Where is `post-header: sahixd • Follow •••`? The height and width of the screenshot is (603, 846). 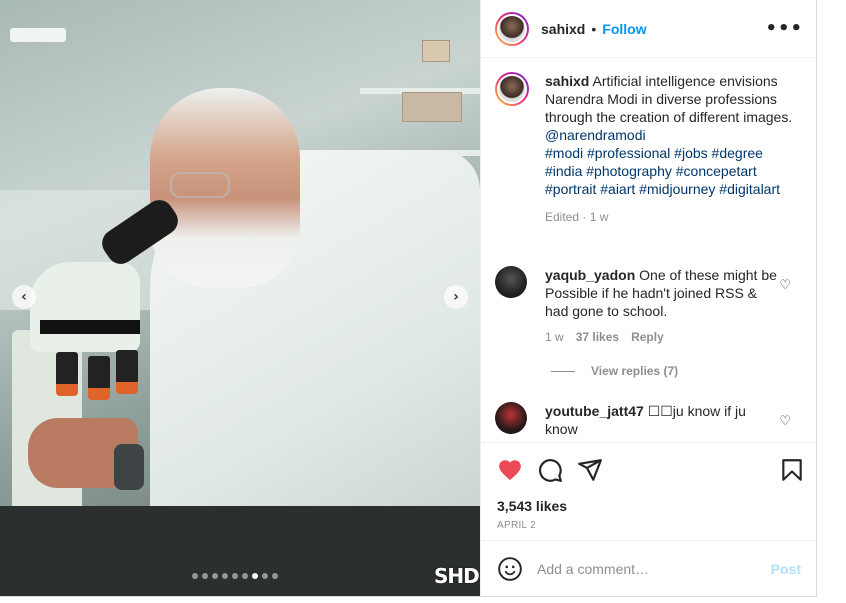 post-header: sahixd • Follow ••• is located at coordinates (649, 29).